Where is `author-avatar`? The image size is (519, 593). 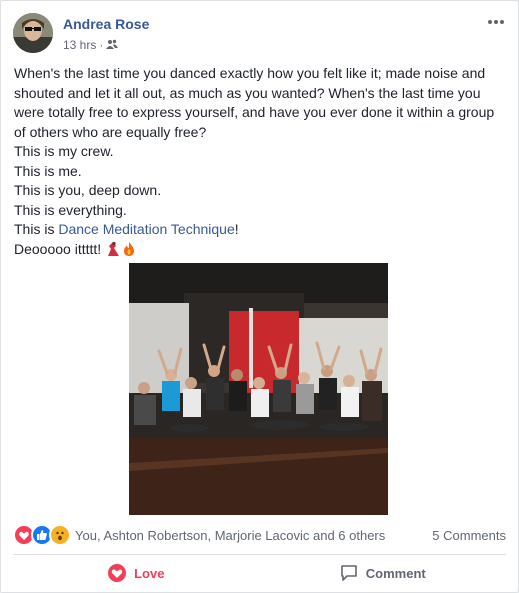
author-avatar is located at coordinates (33, 33).